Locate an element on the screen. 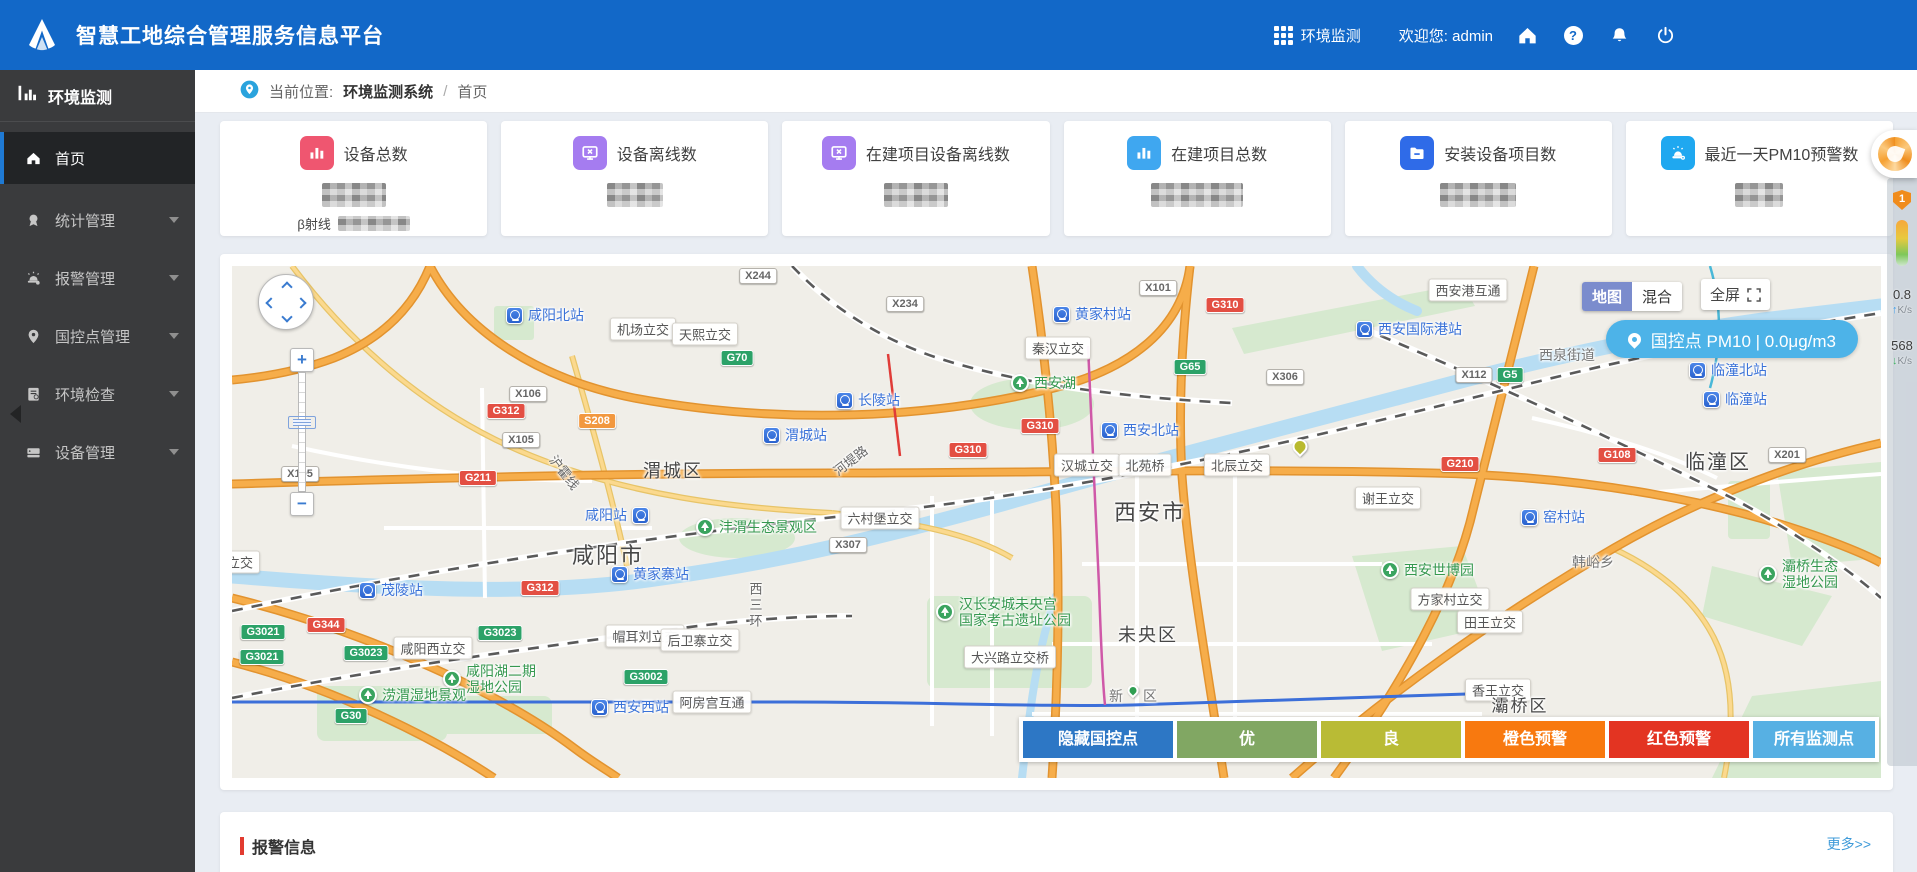 This screenshot has height=872, width=1917. road-shield: X101 is located at coordinates (1158, 288).